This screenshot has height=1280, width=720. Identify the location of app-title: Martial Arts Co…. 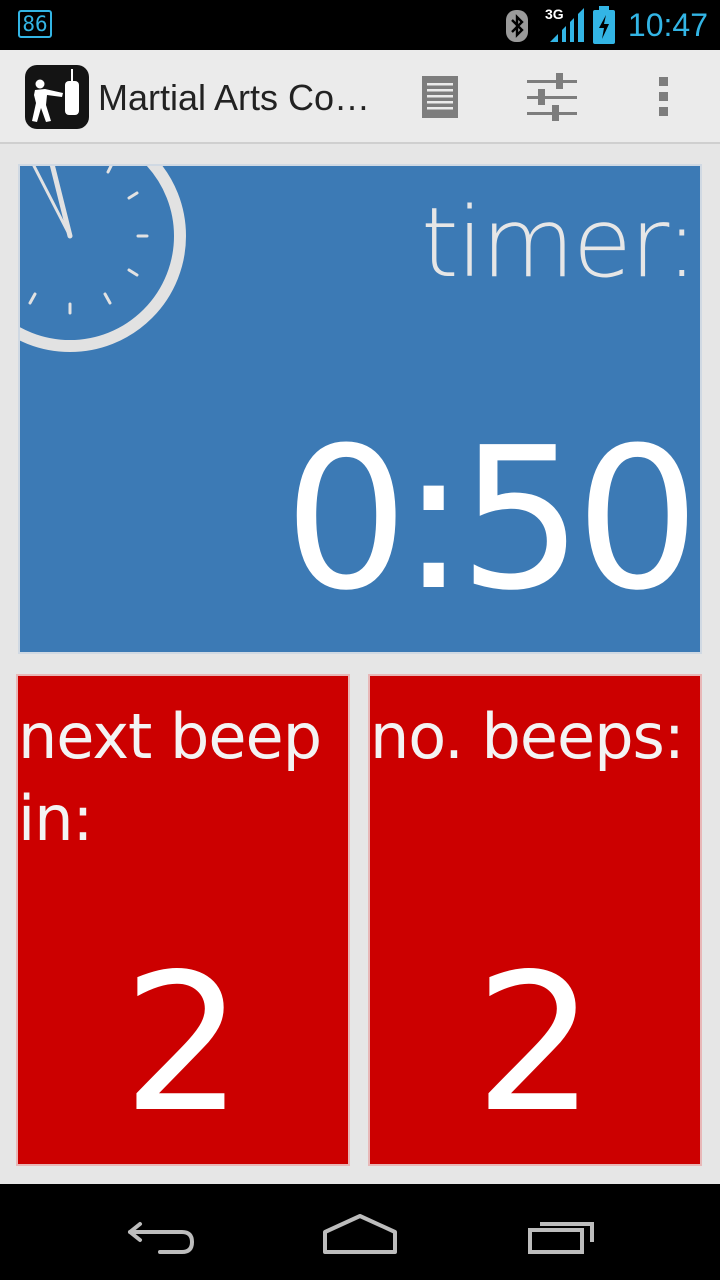
(234, 97).